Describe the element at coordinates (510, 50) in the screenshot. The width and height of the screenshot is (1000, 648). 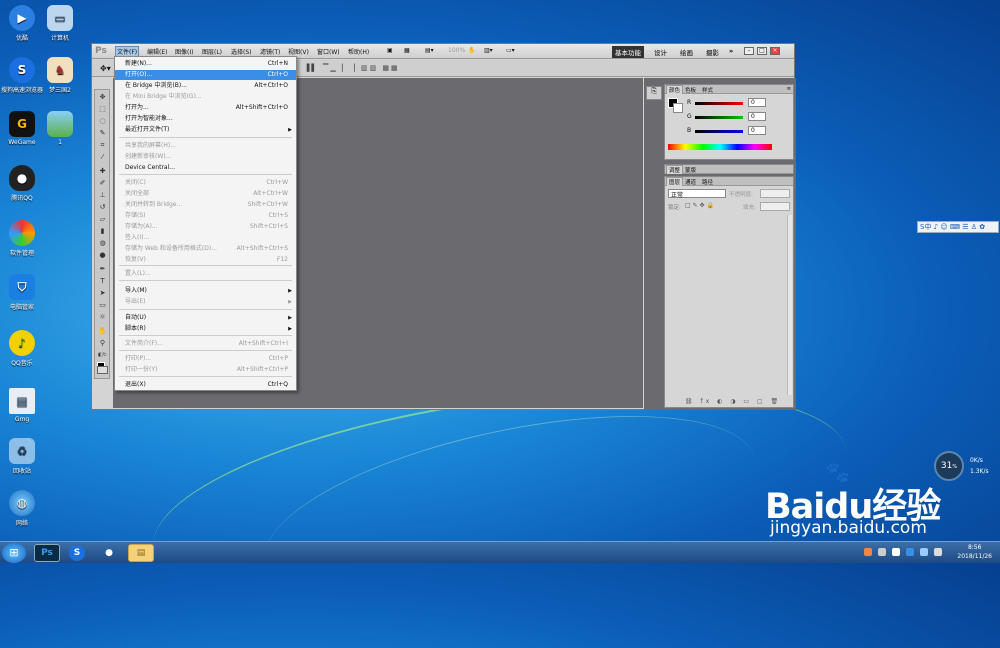
I see `screen-mode-icon: ▭▾` at that location.